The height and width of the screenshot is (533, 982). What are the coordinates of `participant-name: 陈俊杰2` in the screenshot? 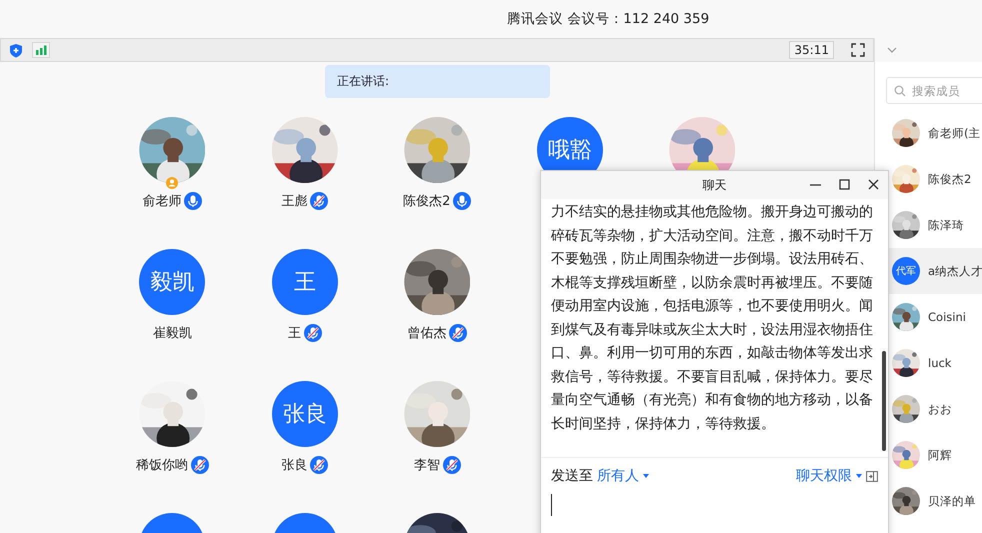 It's located at (426, 201).